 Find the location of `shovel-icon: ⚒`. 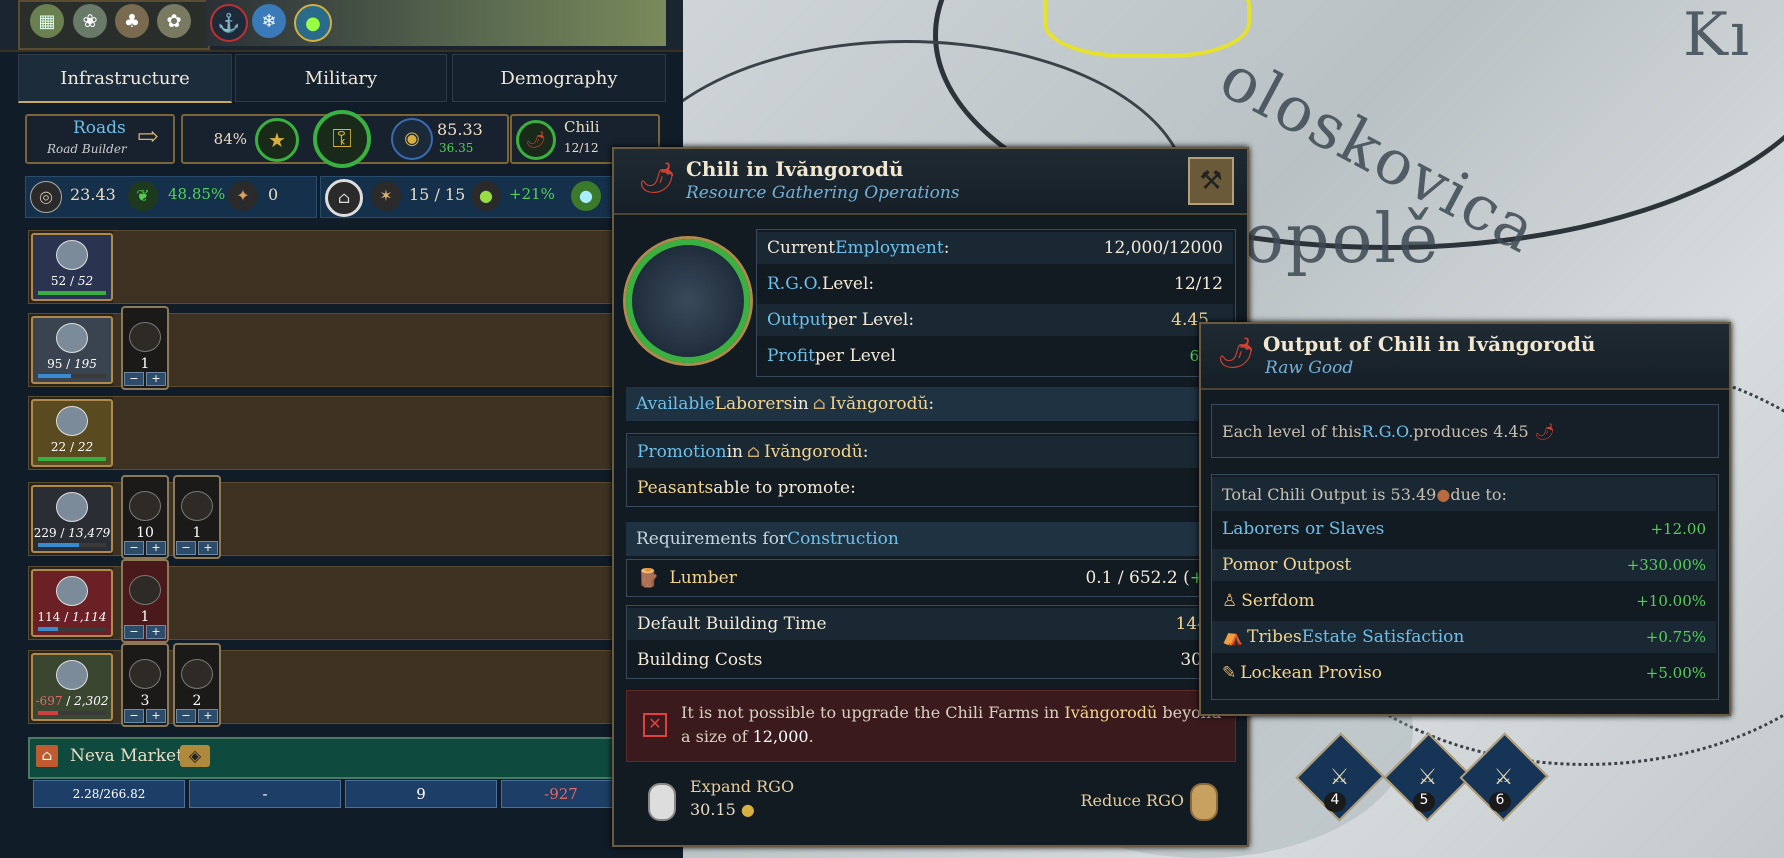

shovel-icon: ⚒ is located at coordinates (1211, 181).